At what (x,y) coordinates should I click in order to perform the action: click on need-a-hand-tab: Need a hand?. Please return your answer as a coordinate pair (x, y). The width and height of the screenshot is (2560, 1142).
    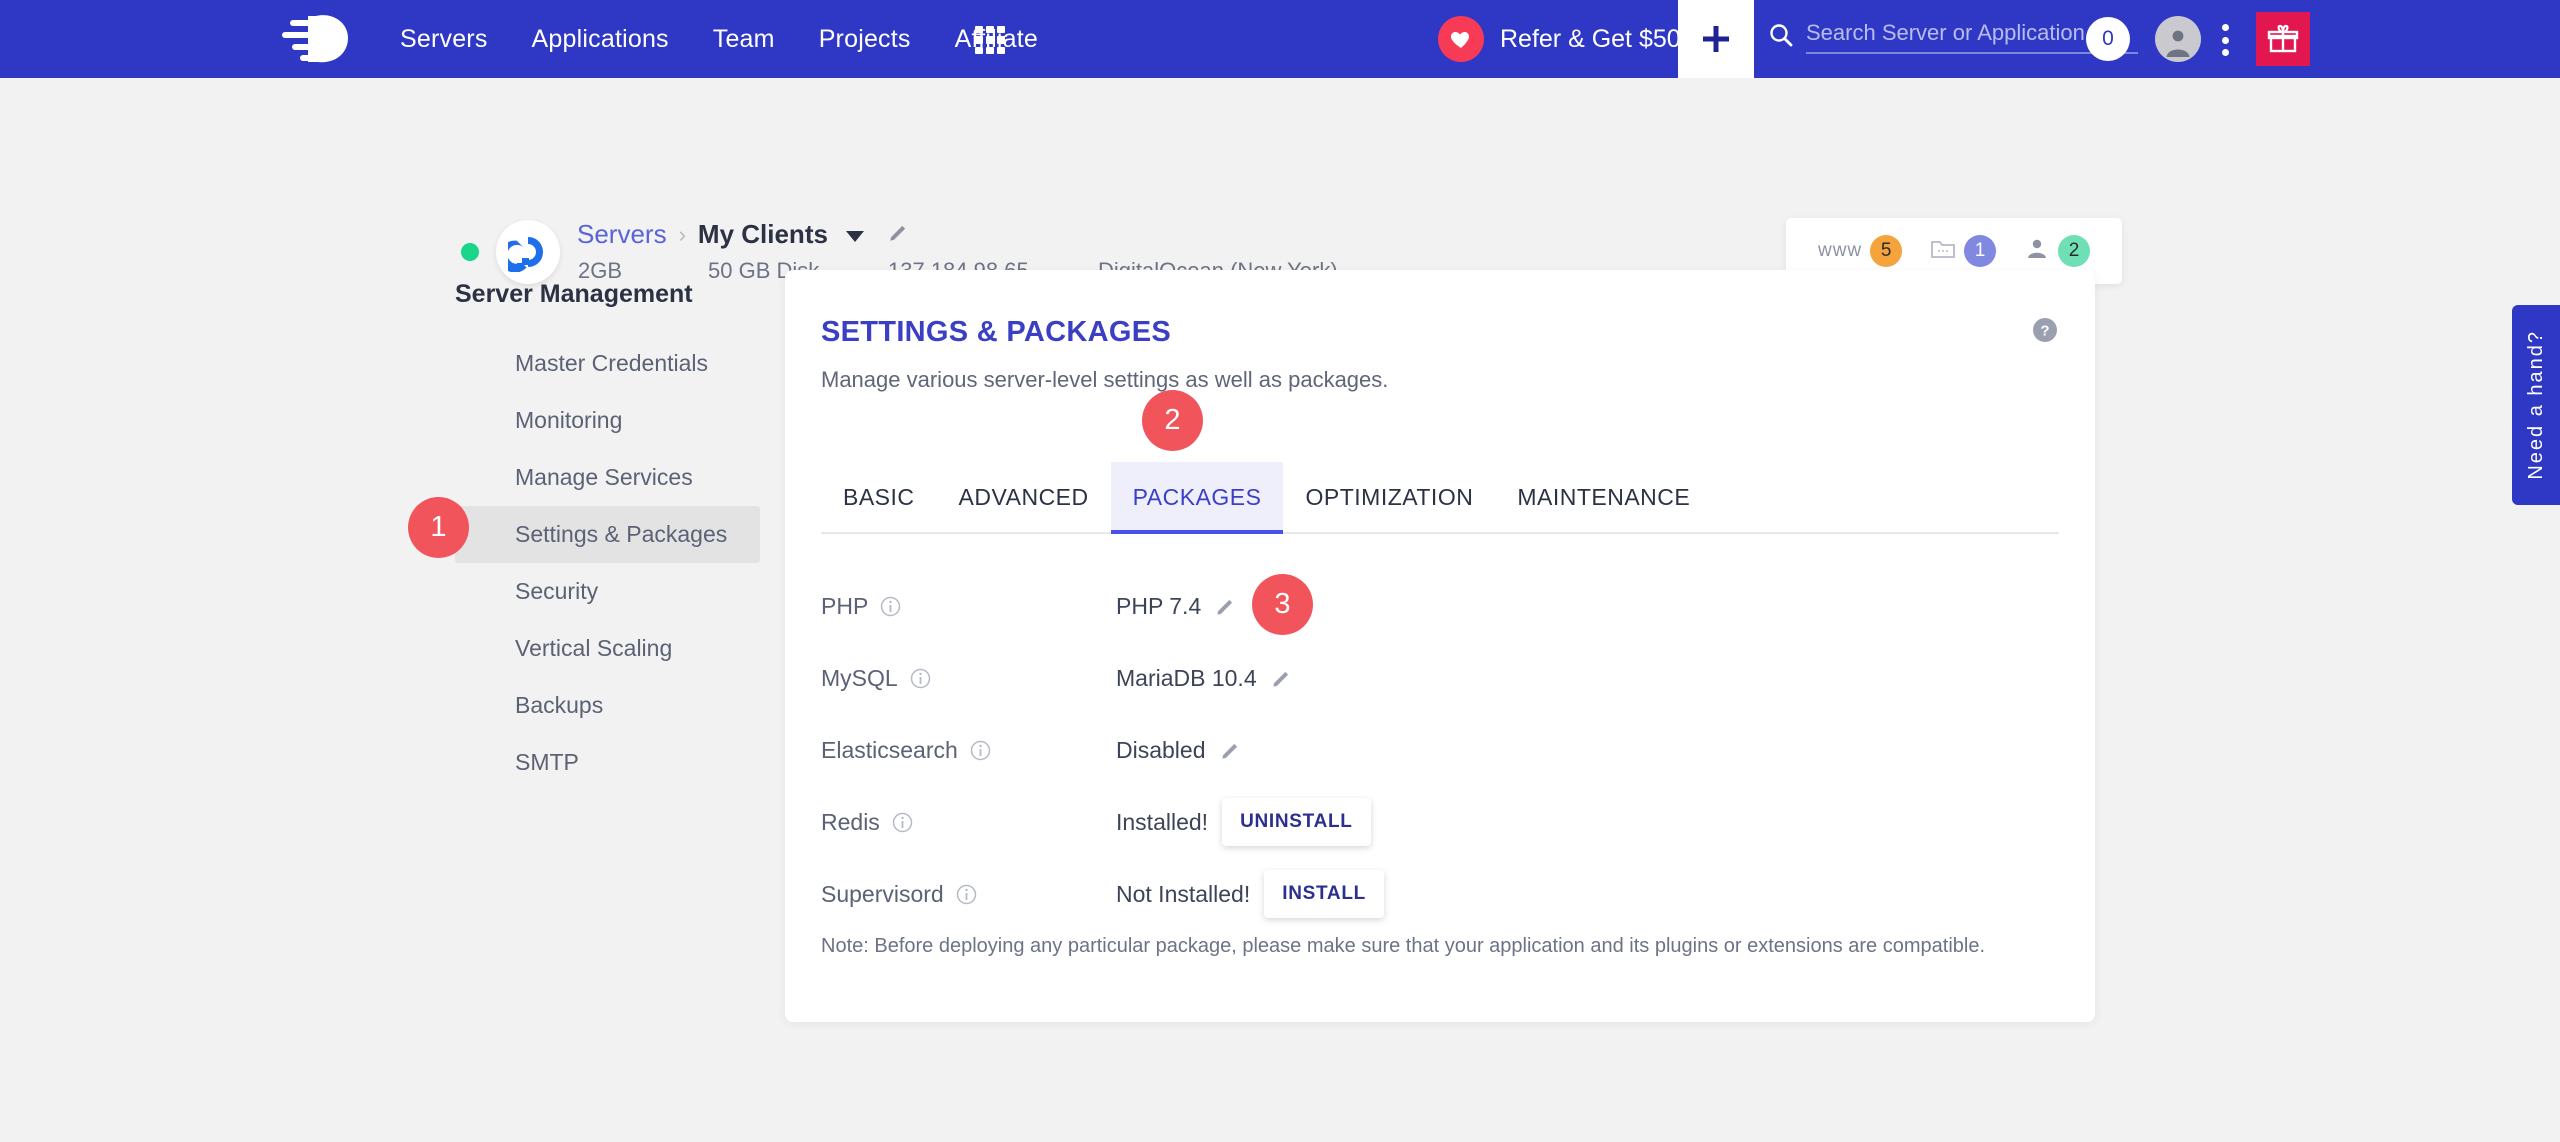
    Looking at the image, I should click on (2536, 405).